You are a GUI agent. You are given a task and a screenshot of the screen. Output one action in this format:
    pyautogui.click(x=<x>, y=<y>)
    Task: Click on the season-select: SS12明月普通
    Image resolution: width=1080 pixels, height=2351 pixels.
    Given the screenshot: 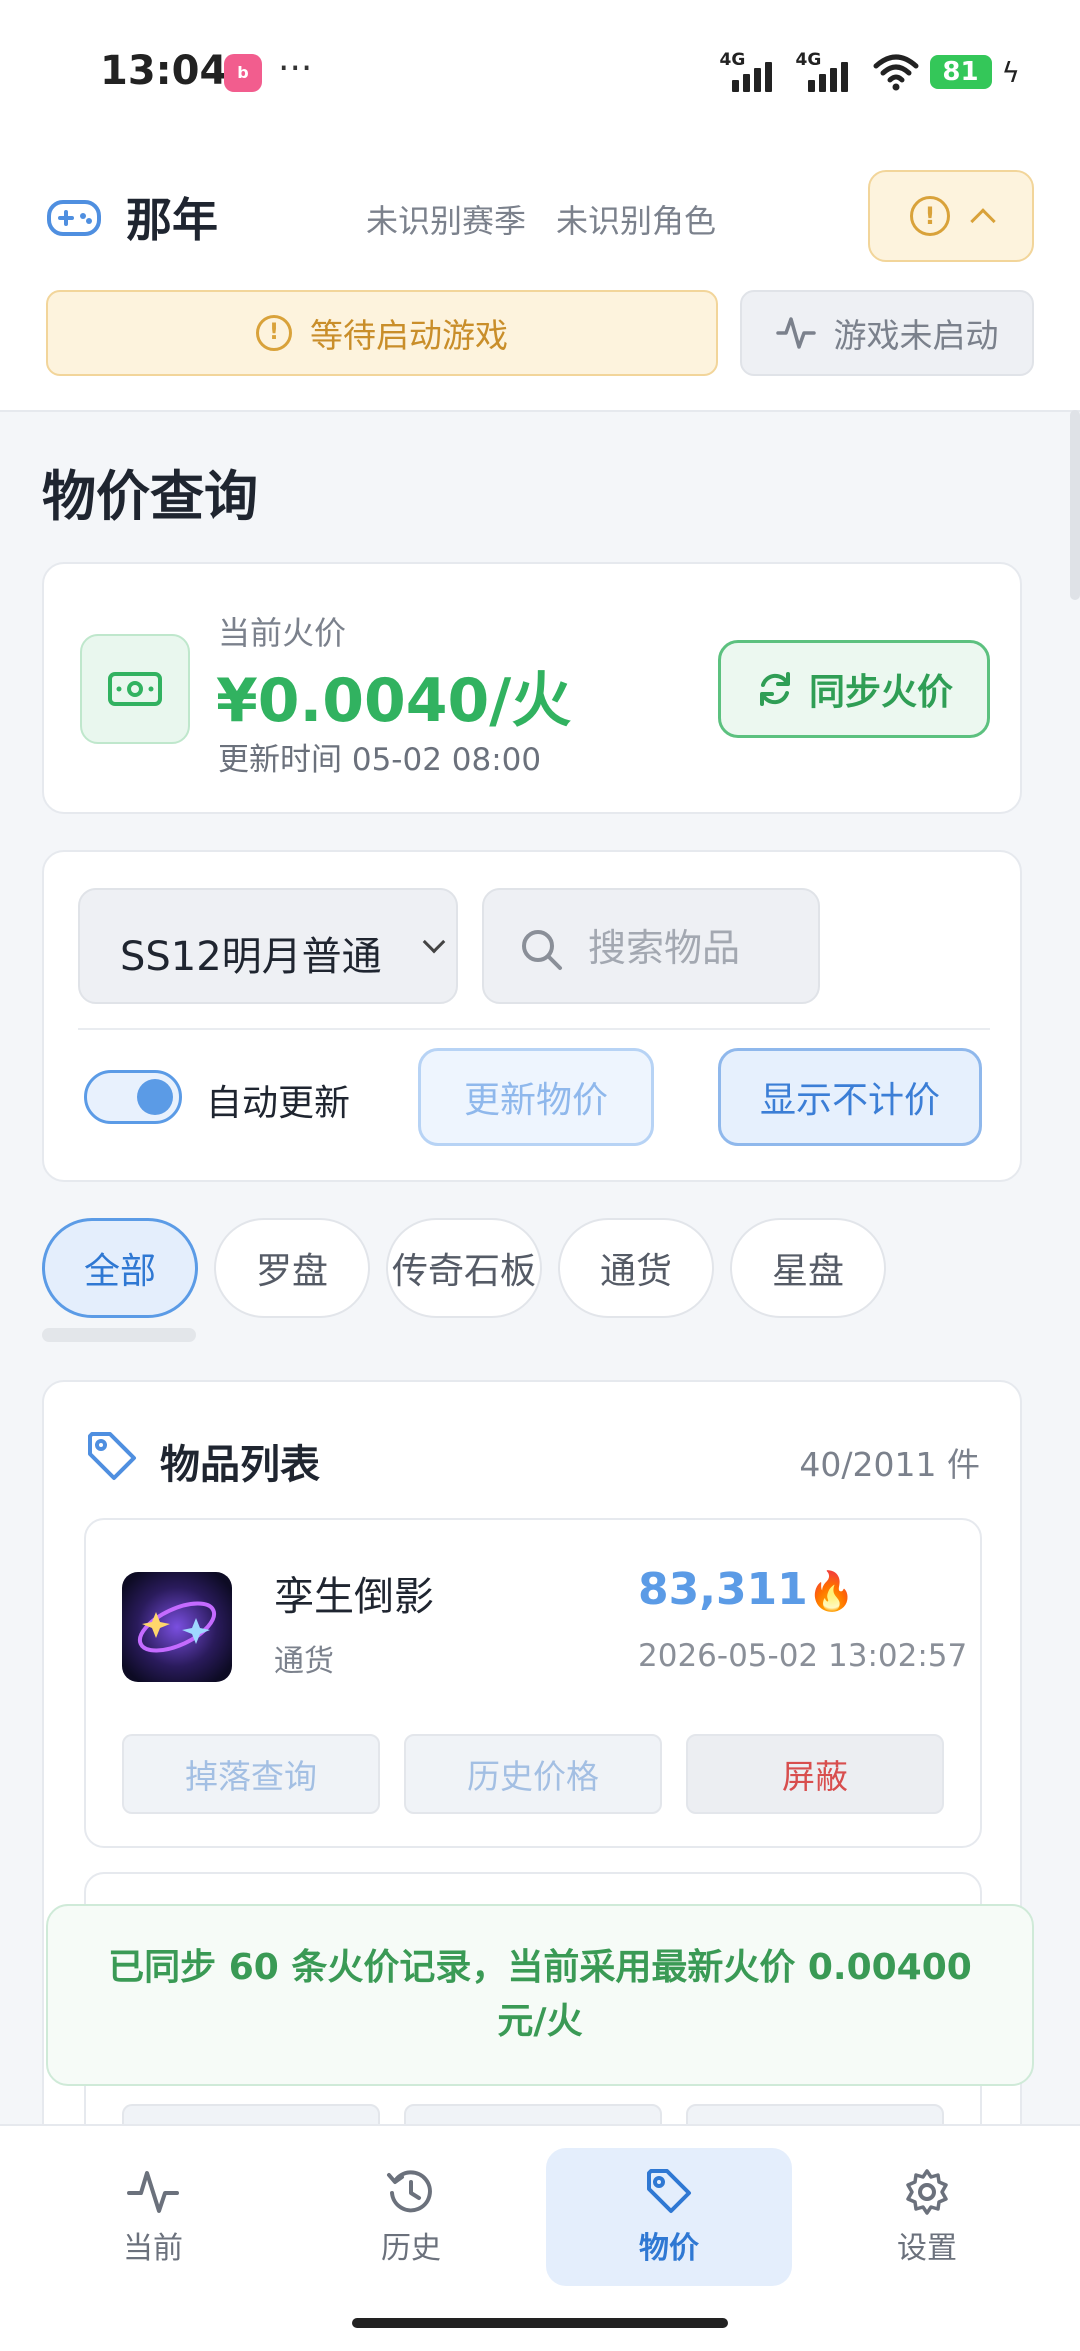 What is the action you would take?
    pyautogui.click(x=268, y=946)
    